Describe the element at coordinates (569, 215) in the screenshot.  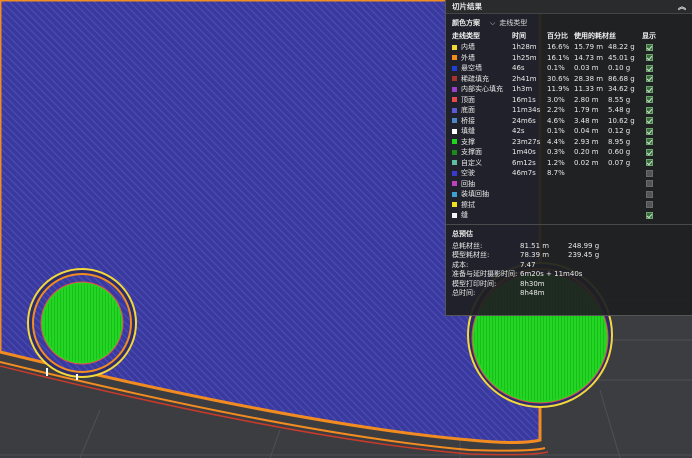
I see `table-row: 缝` at that location.